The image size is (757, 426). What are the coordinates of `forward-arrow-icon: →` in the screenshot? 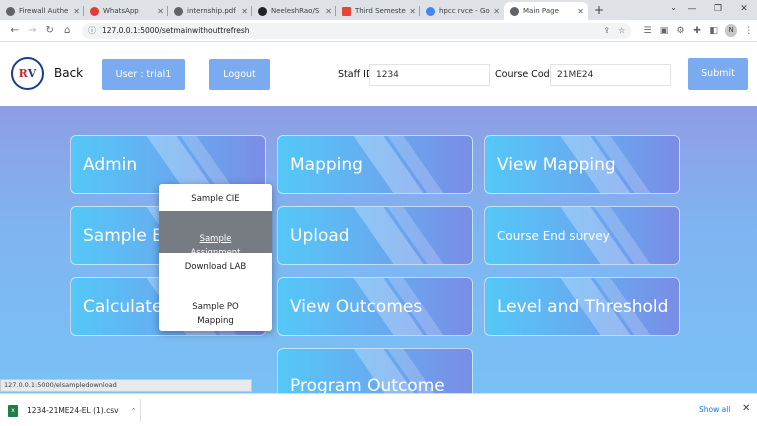 It's located at (31, 30).